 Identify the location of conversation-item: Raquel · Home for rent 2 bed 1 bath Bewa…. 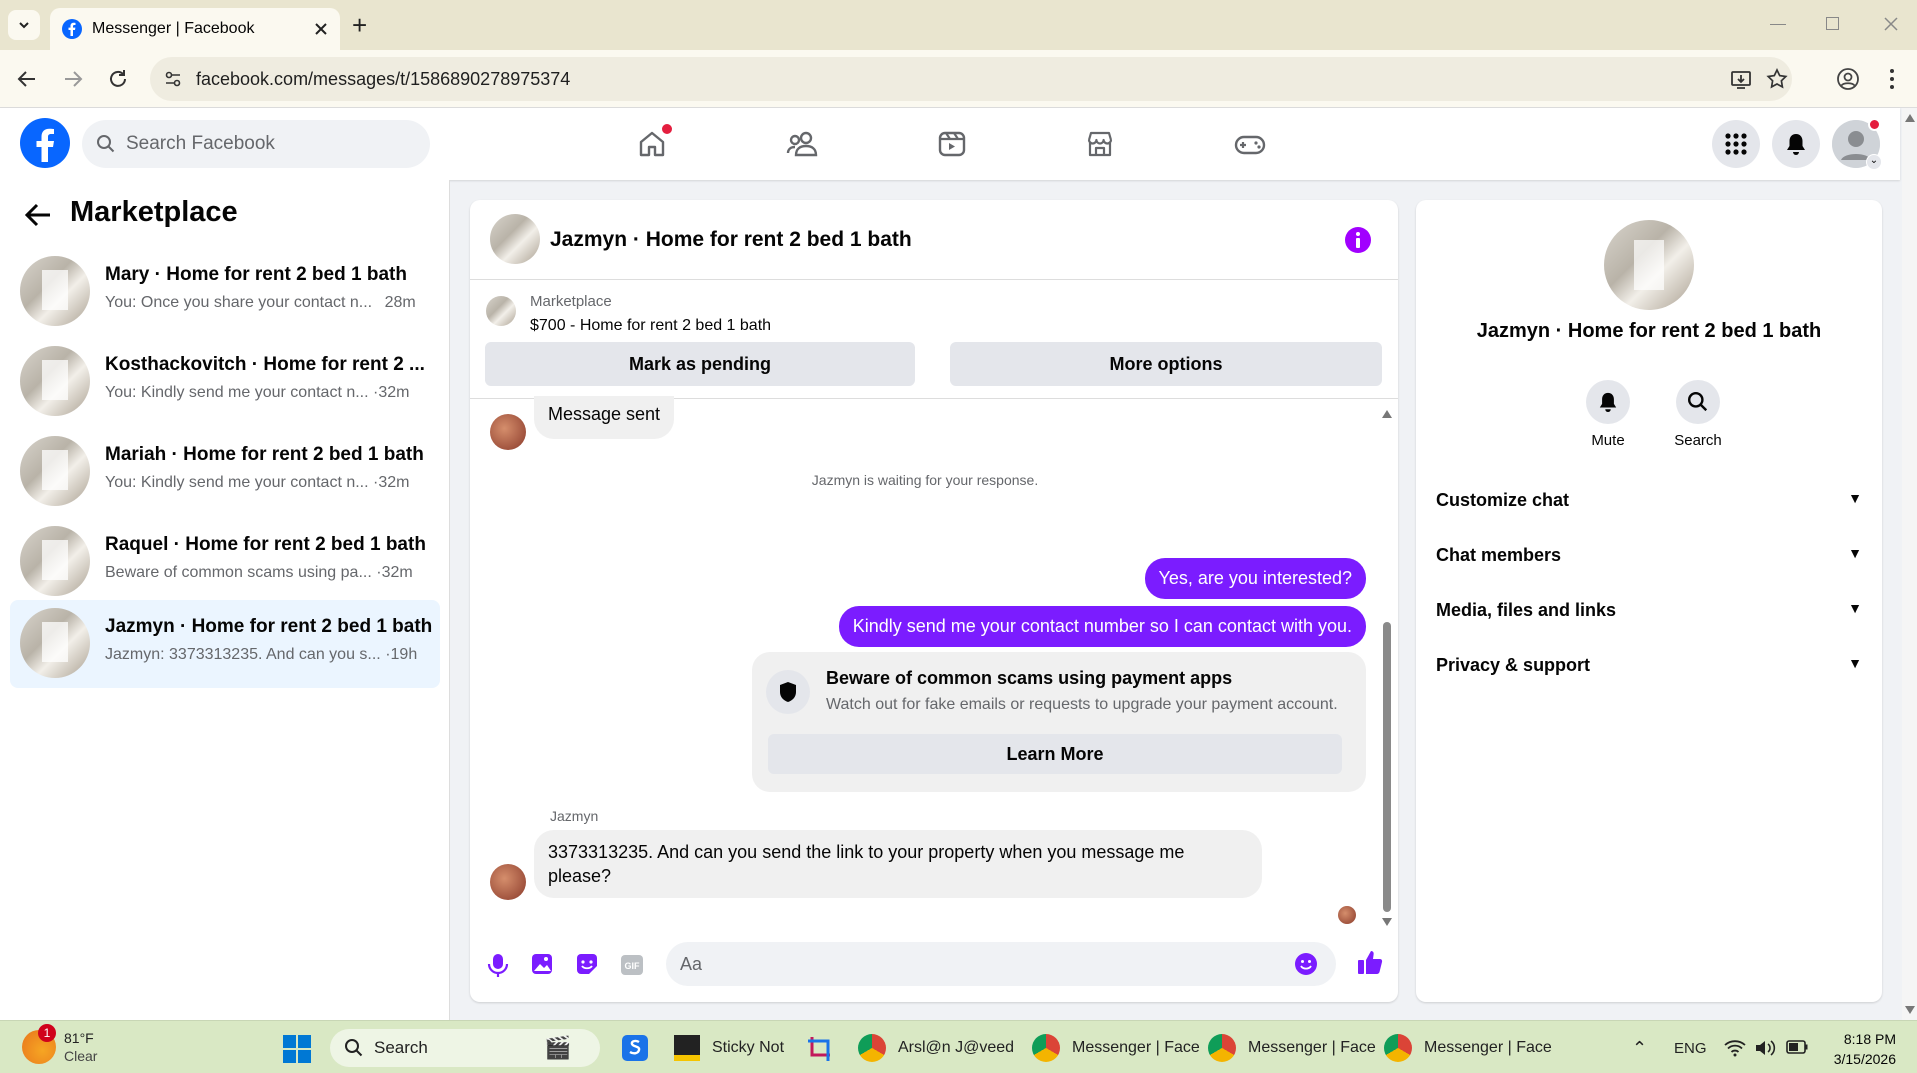
(225, 562).